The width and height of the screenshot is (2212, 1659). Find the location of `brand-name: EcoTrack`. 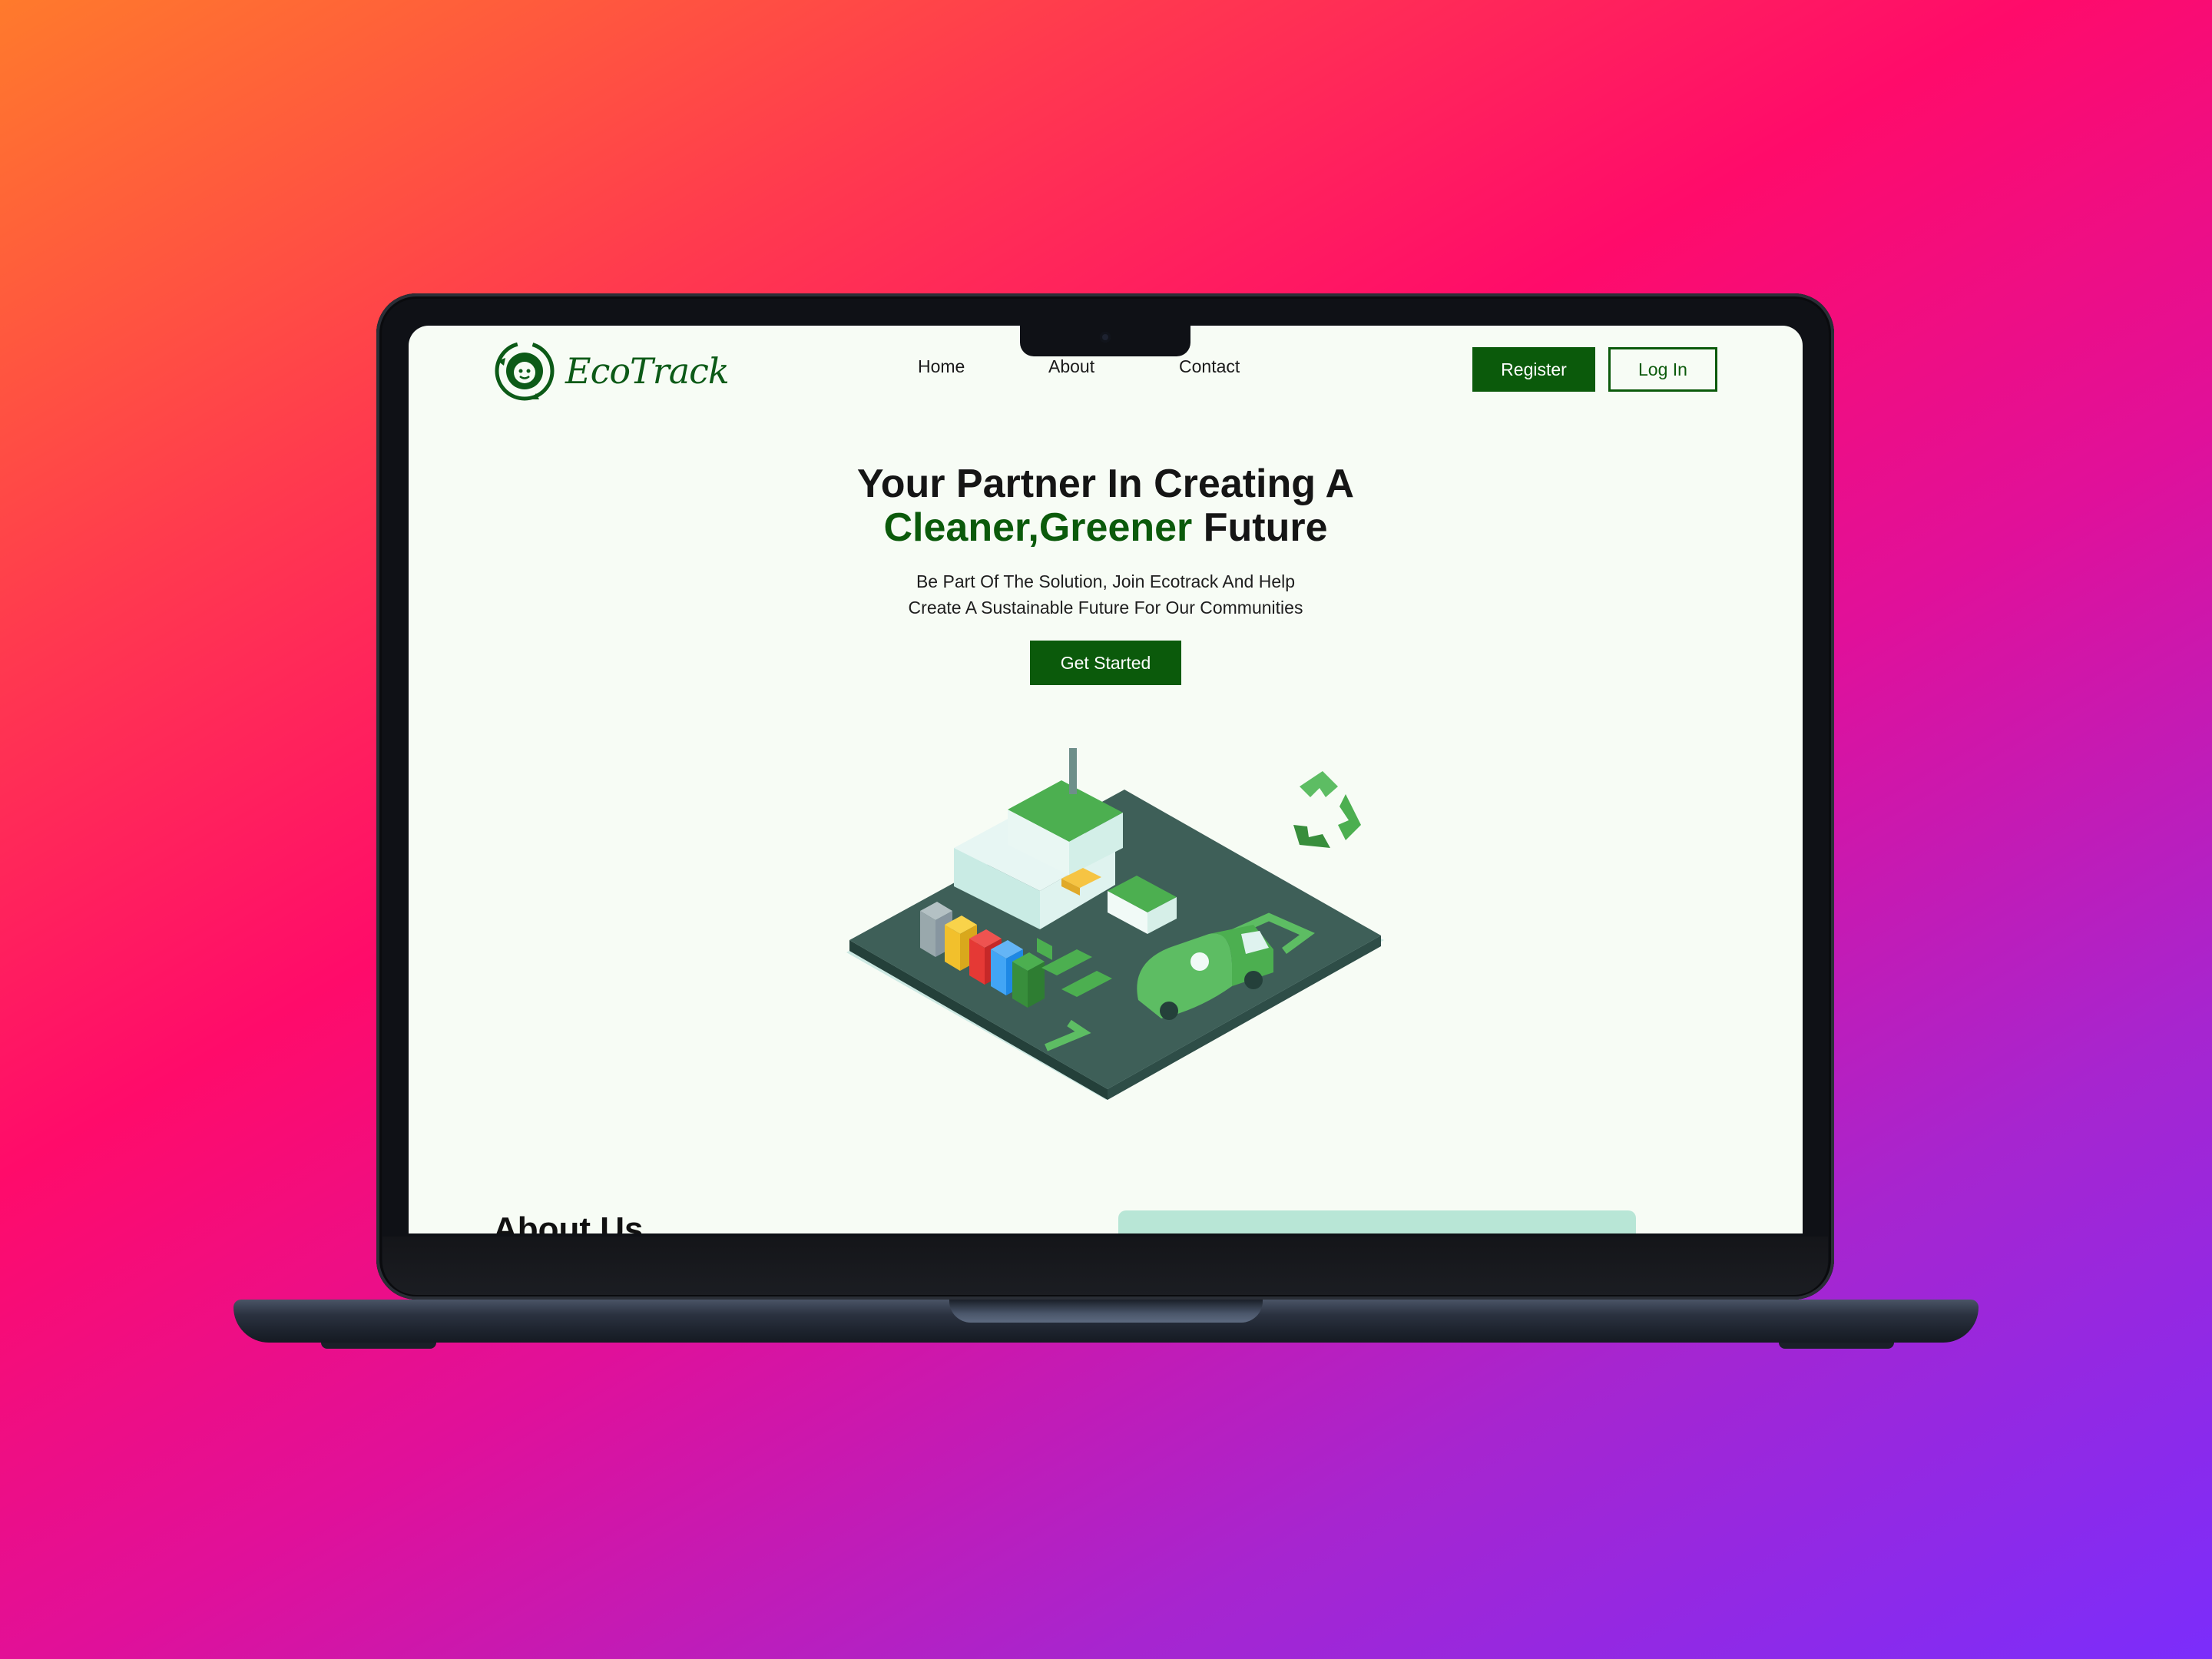

brand-name: EcoTrack is located at coordinates (648, 371).